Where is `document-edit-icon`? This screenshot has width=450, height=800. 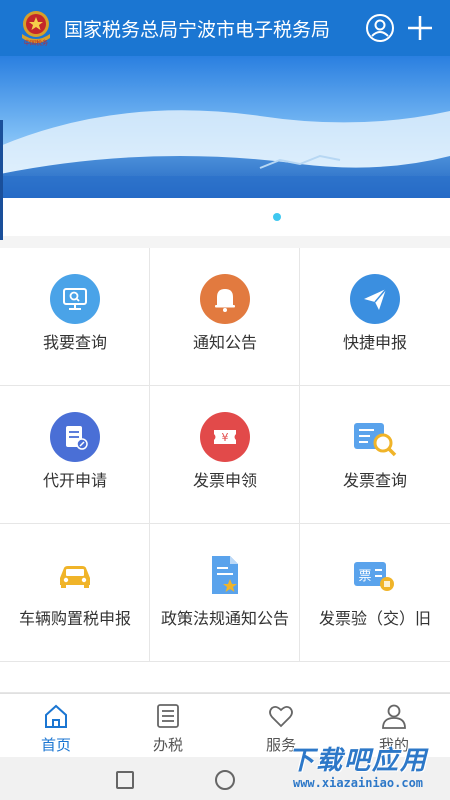 document-edit-icon is located at coordinates (75, 437).